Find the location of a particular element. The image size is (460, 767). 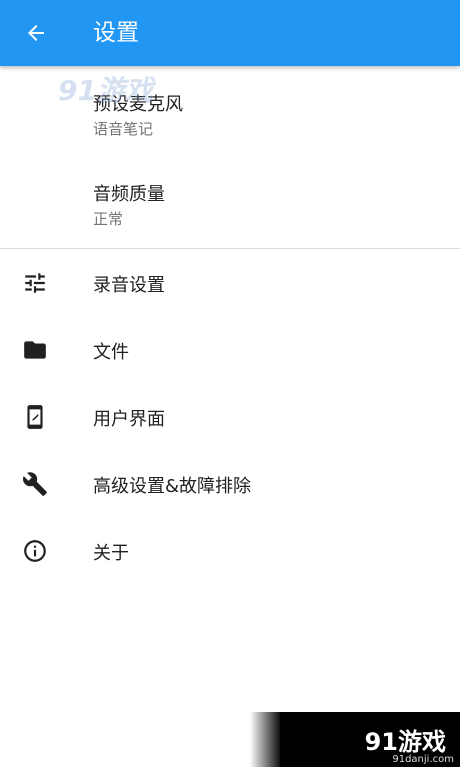

preference-title: 音频质量 is located at coordinates (129, 194).